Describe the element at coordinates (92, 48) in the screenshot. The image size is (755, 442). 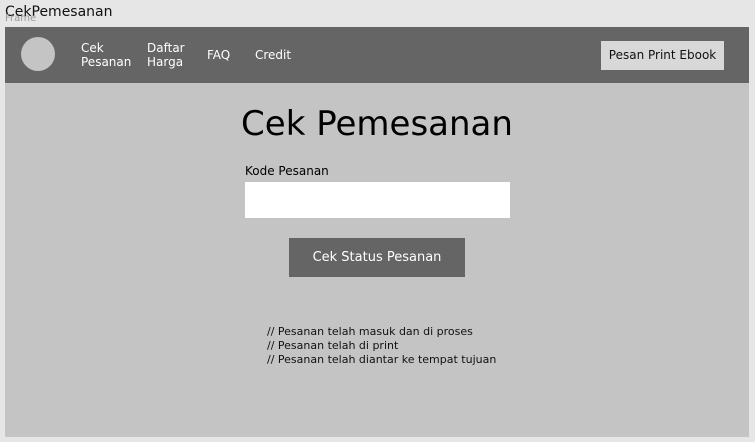
I see `nav-item-label: Cek` at that location.